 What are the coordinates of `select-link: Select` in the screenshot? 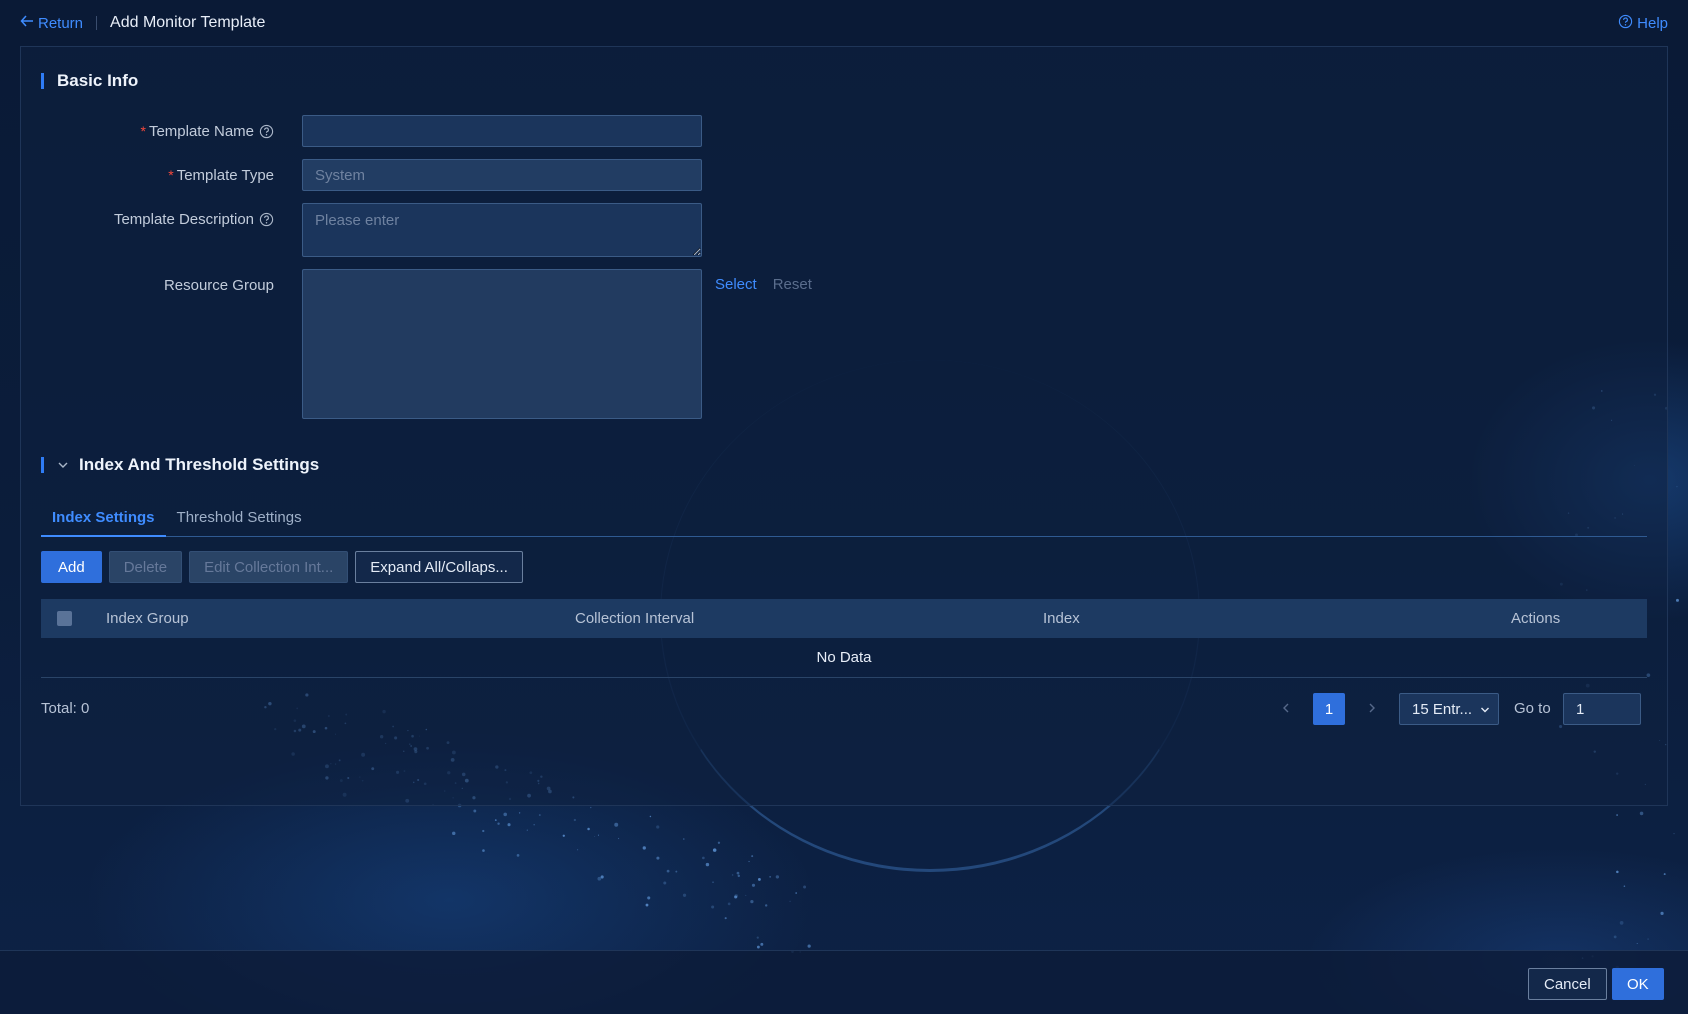 It's located at (736, 284).